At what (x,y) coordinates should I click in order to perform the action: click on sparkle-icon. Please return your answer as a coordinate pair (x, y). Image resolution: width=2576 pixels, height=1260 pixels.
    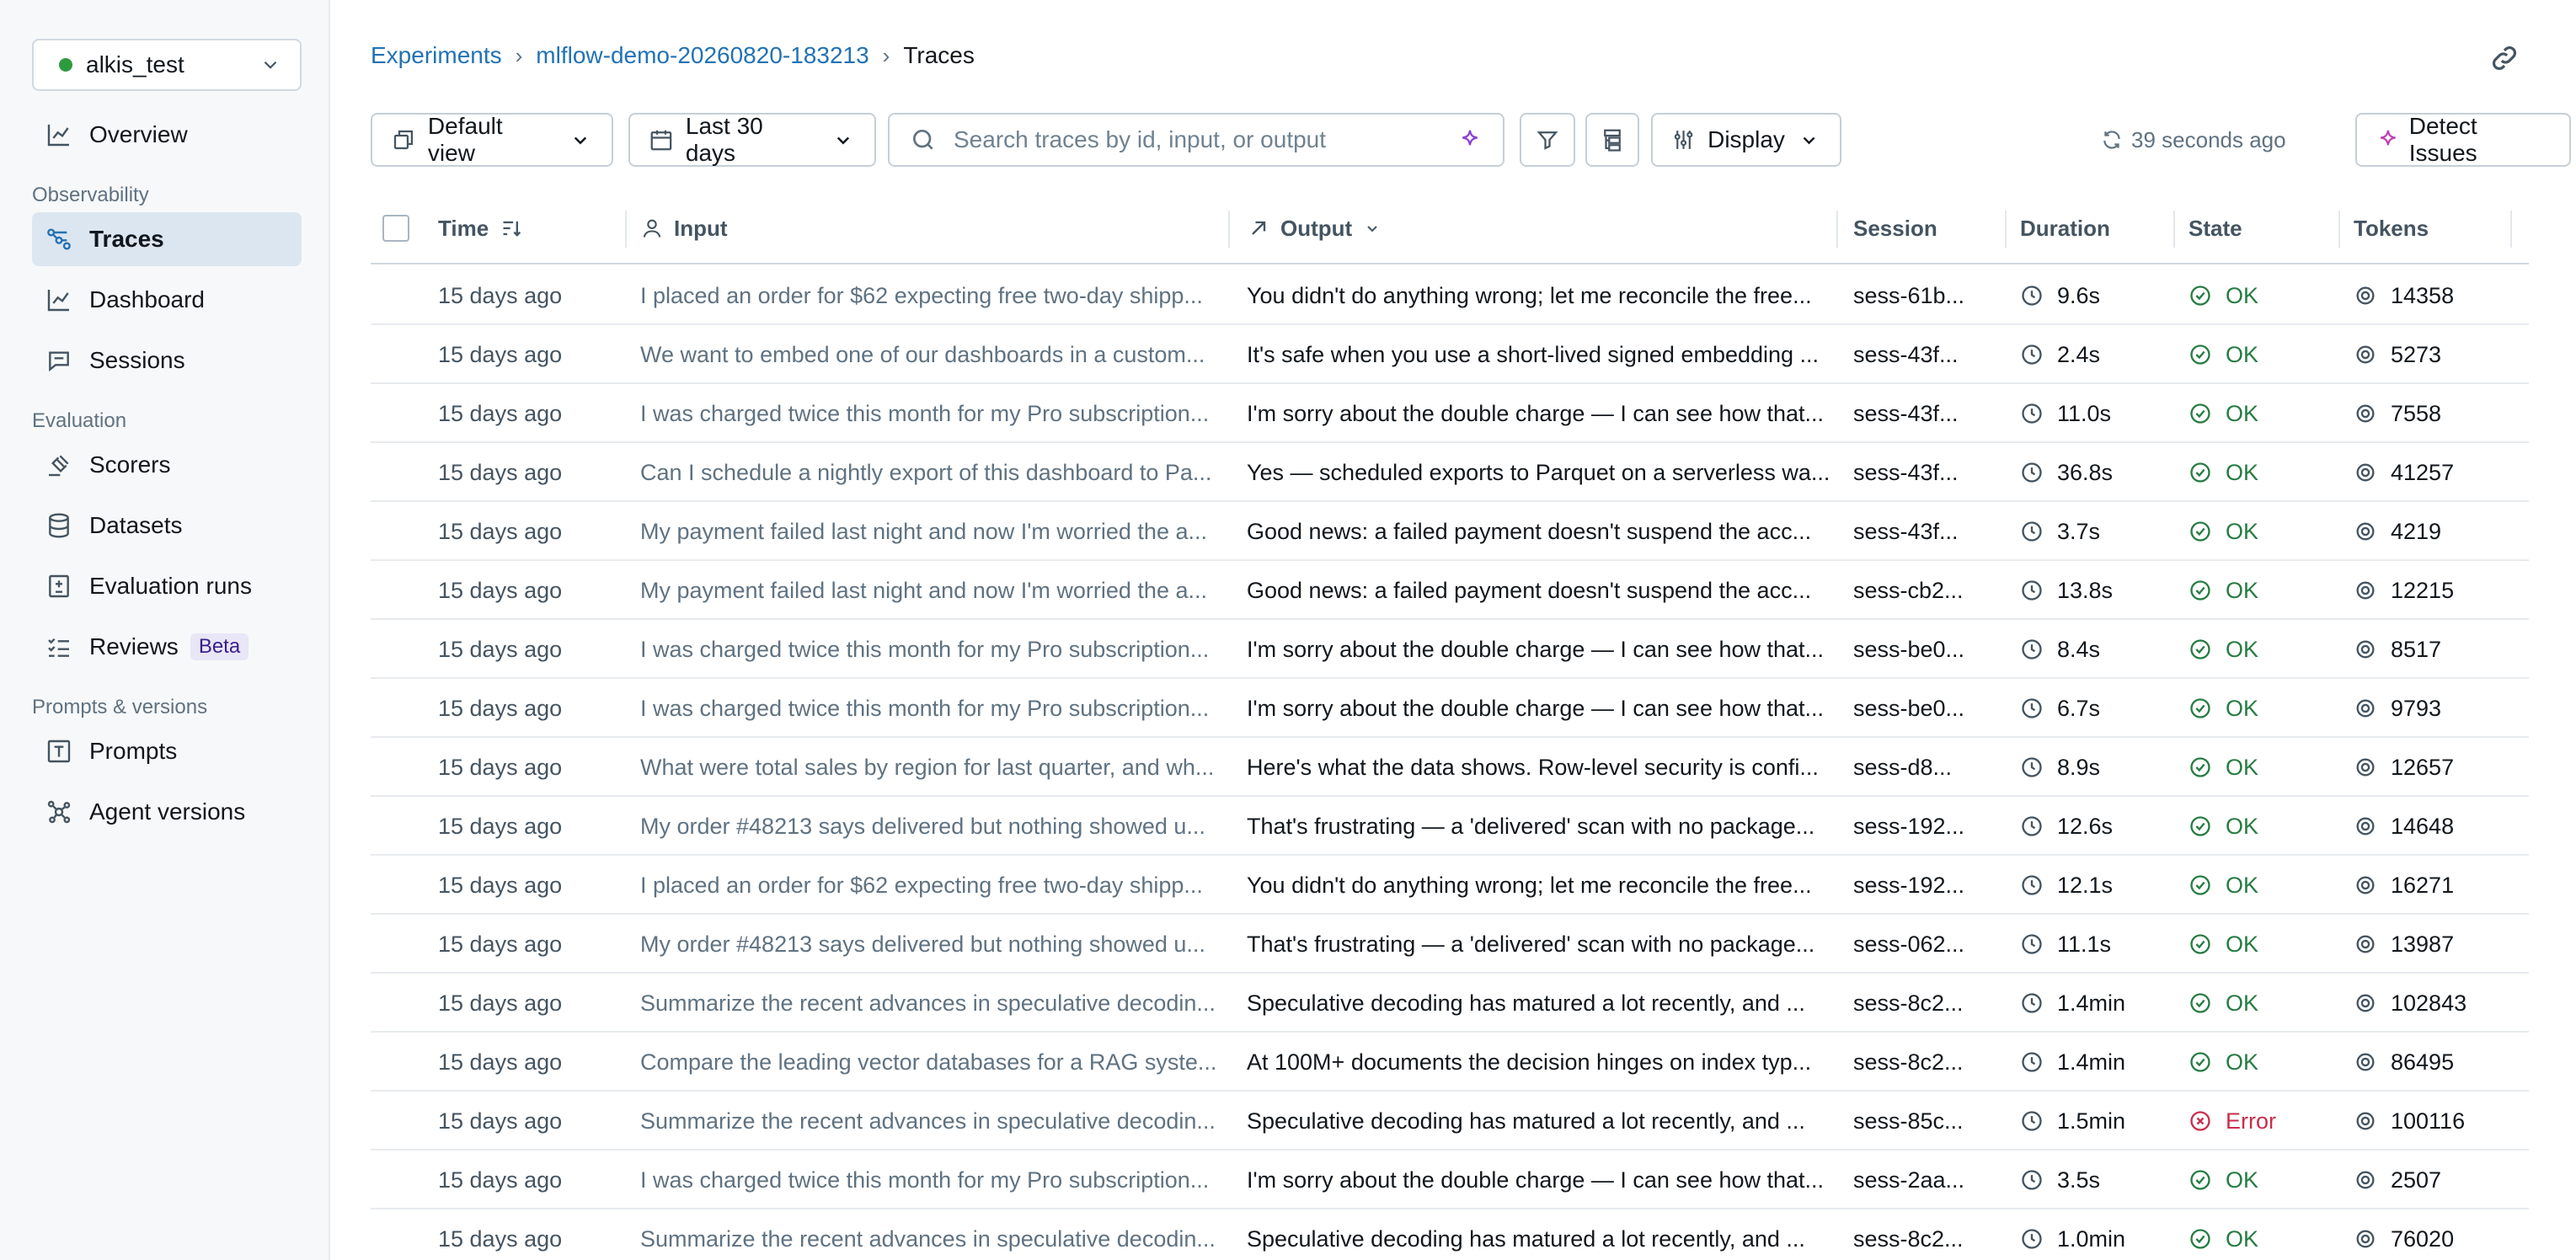
    Looking at the image, I should click on (1470, 139).